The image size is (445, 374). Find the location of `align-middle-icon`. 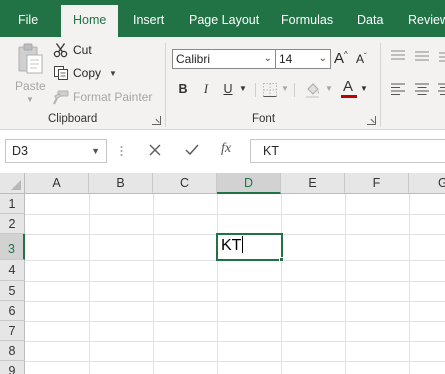

align-middle-icon is located at coordinates (422, 56).